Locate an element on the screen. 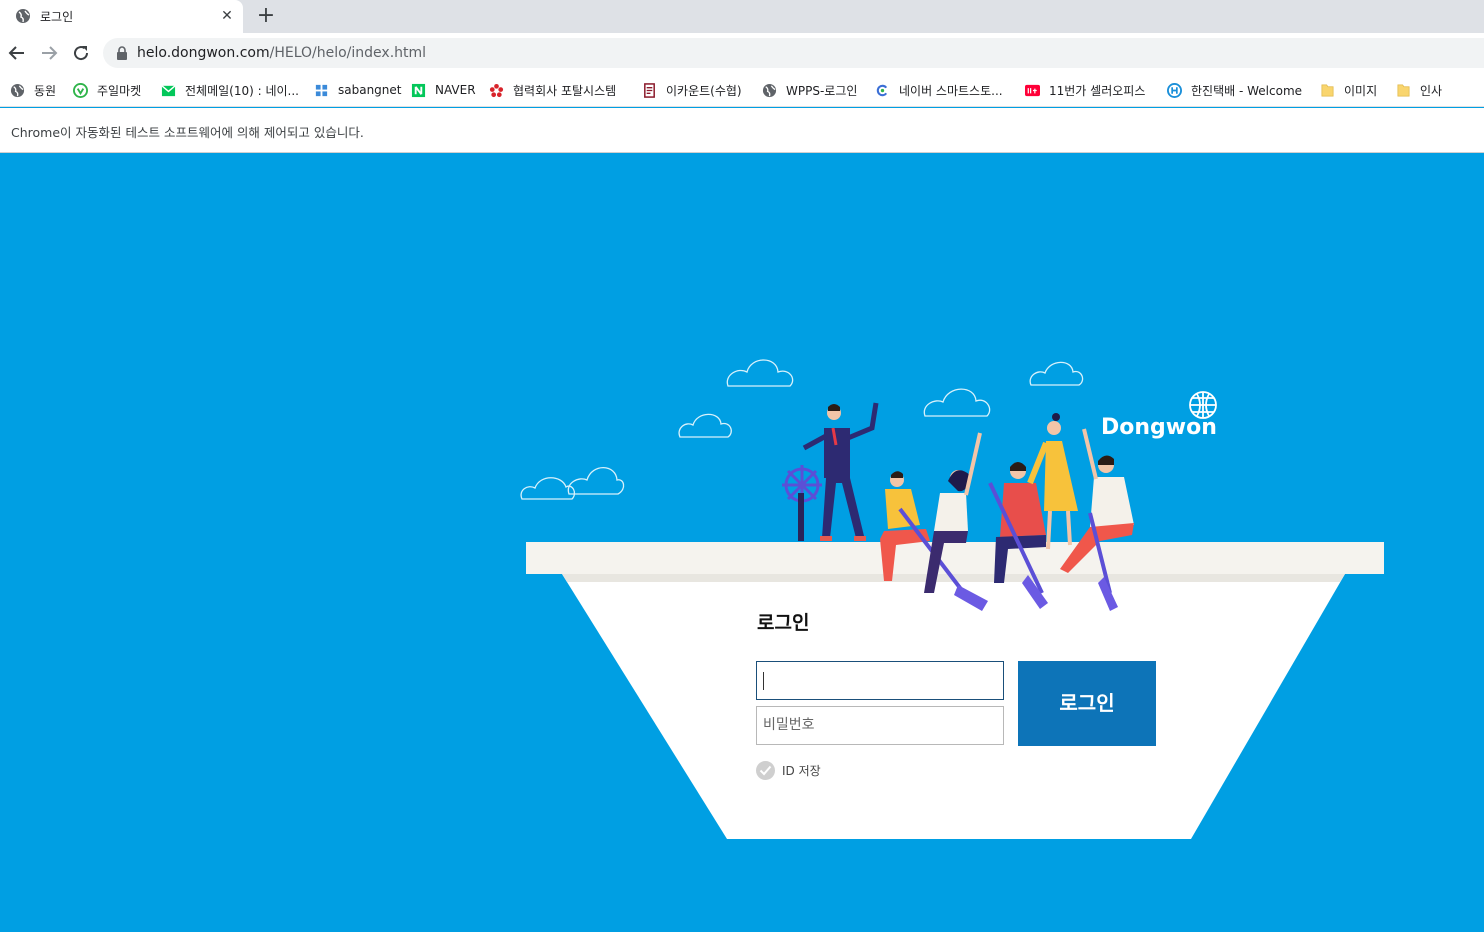 Image resolution: width=1484 pixels, height=932 pixels. text-caret is located at coordinates (763, 681).